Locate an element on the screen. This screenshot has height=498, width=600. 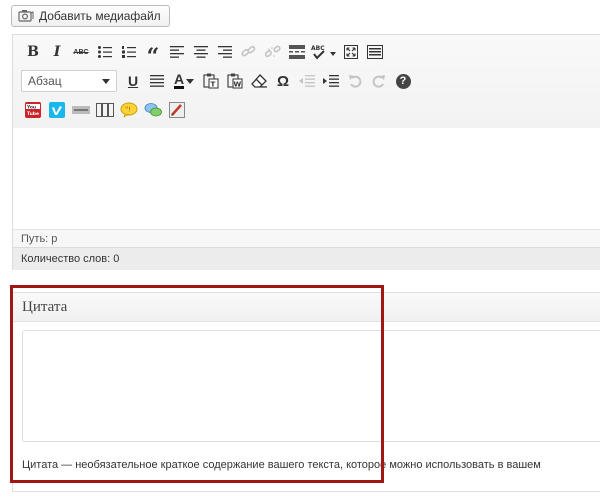
bullet-list-button is located at coordinates (105, 52).